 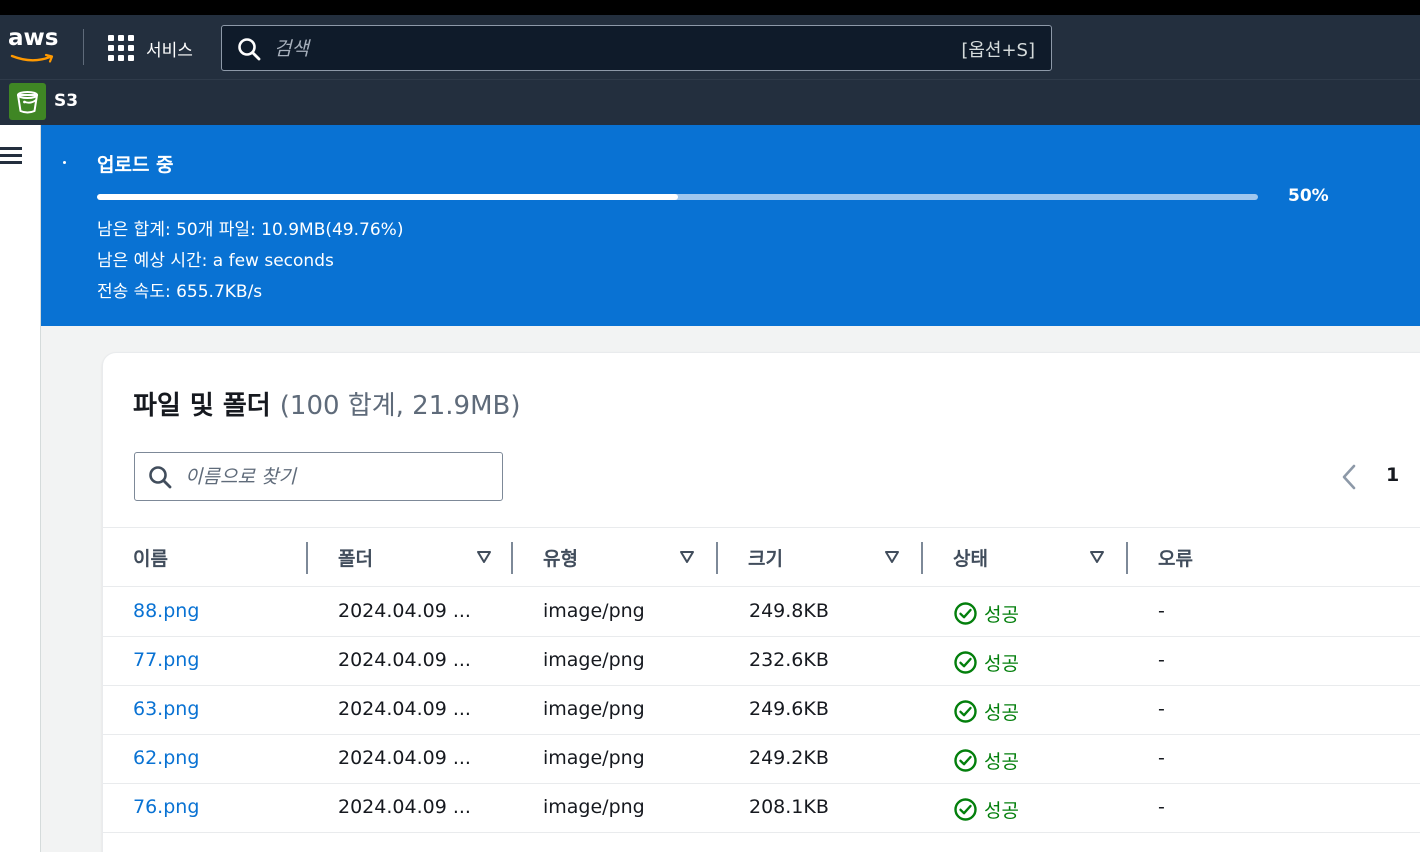 I want to click on upload-progress-percent: 50%, so click(x=1308, y=196).